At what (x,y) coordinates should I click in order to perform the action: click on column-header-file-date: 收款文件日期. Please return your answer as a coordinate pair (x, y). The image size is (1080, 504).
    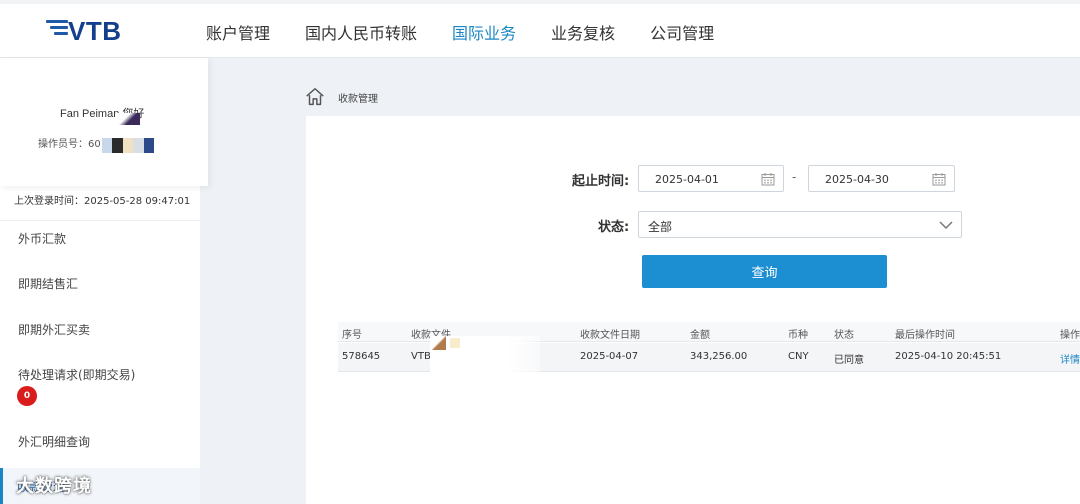
    Looking at the image, I should click on (610, 335).